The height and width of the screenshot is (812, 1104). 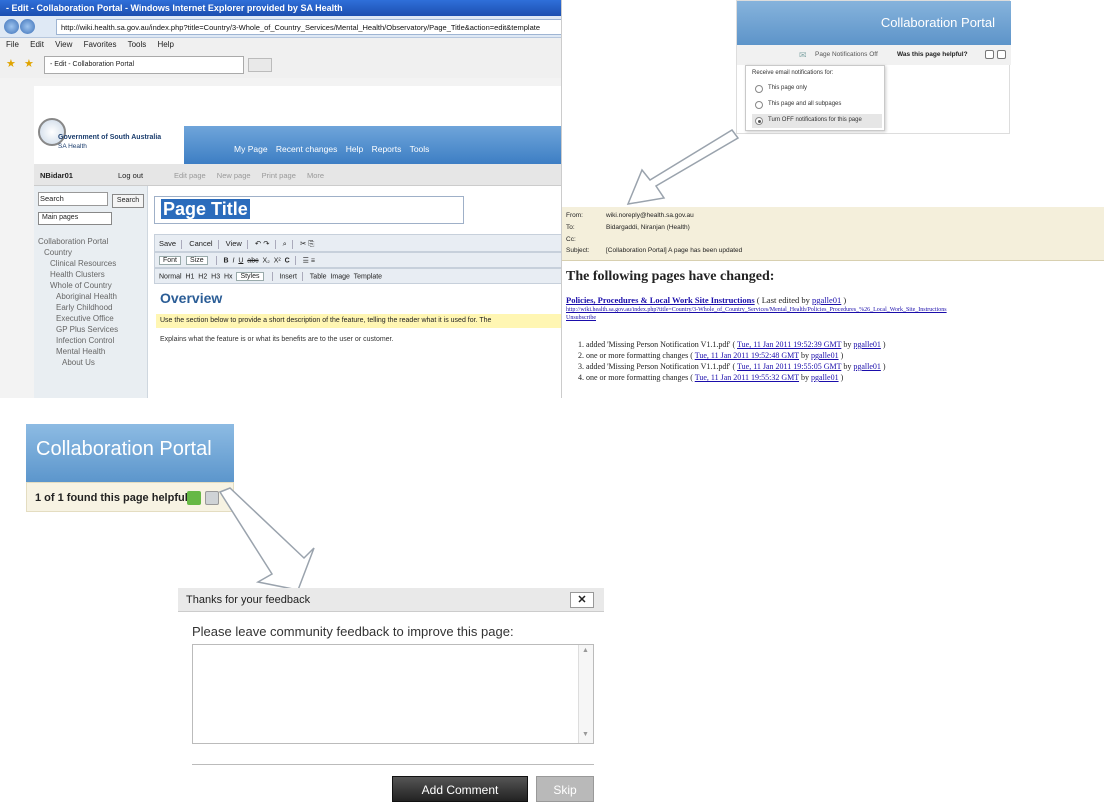 What do you see at coordinates (354, 149) in the screenshot?
I see `nav-help: Help` at bounding box center [354, 149].